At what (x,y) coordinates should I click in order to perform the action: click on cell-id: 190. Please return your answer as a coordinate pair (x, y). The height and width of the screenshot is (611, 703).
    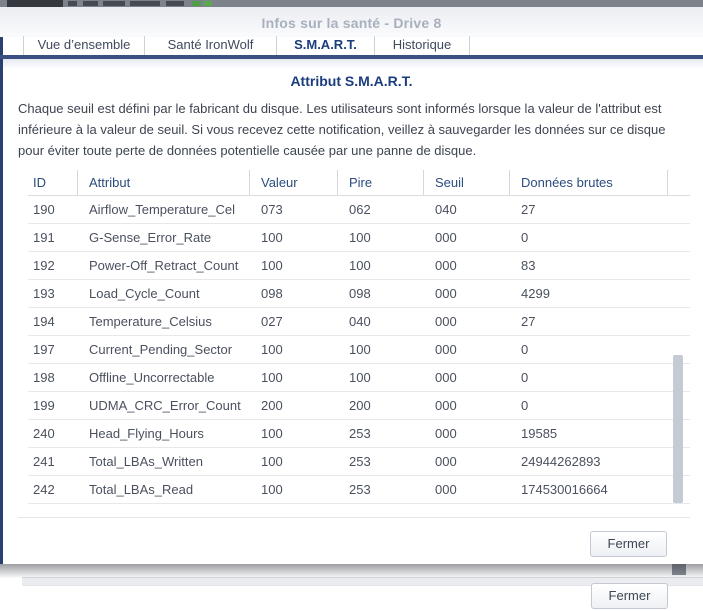
    Looking at the image, I should click on (44, 209).